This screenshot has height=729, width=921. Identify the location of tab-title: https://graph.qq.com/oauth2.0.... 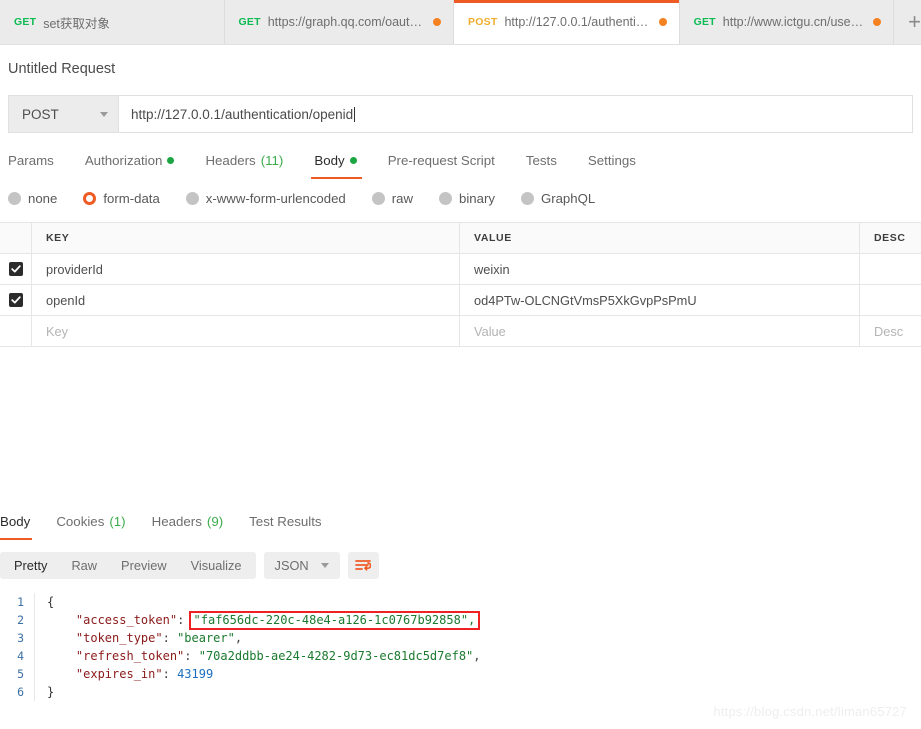
(346, 22).